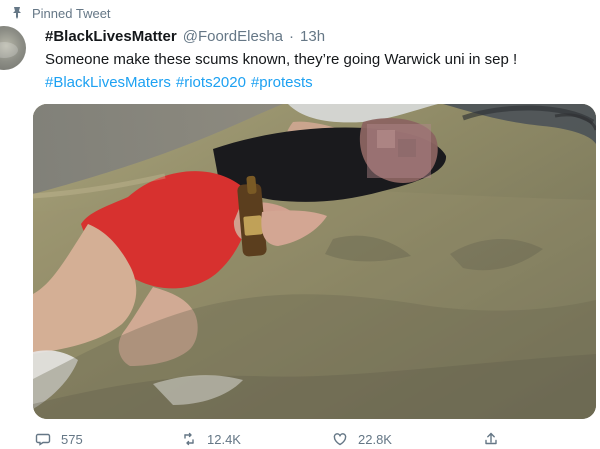 This screenshot has height=449, width=600. What do you see at coordinates (211, 83) in the screenshot?
I see `hashtag-link: #riots2020` at bounding box center [211, 83].